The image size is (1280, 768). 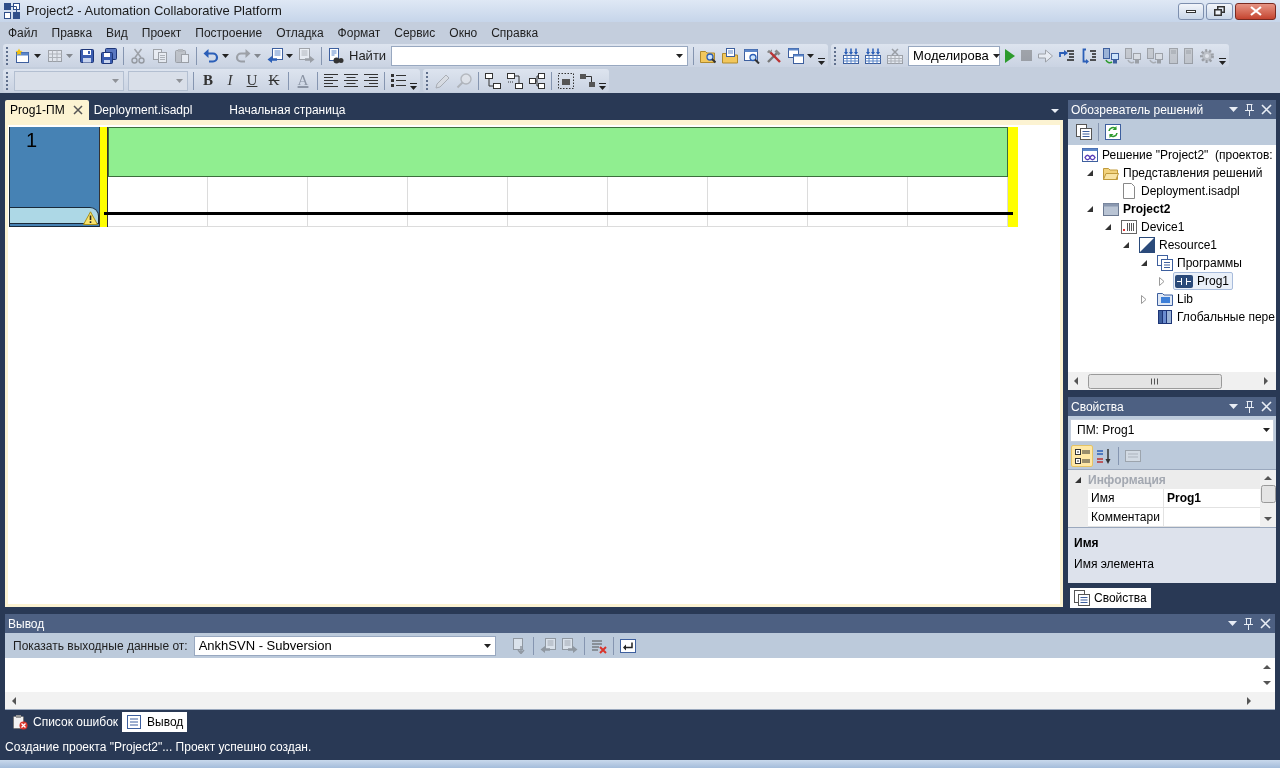 I want to click on find-button: Найти, so click(x=357, y=55).